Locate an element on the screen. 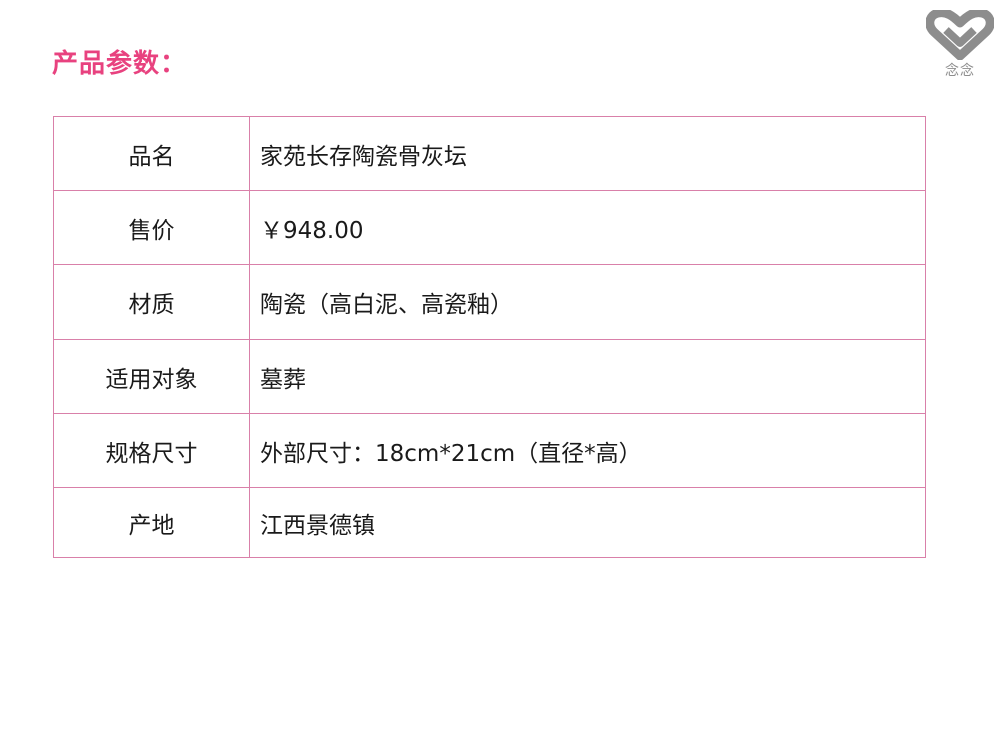  table-row: 适用对象 墓葬 is located at coordinates (489, 376).